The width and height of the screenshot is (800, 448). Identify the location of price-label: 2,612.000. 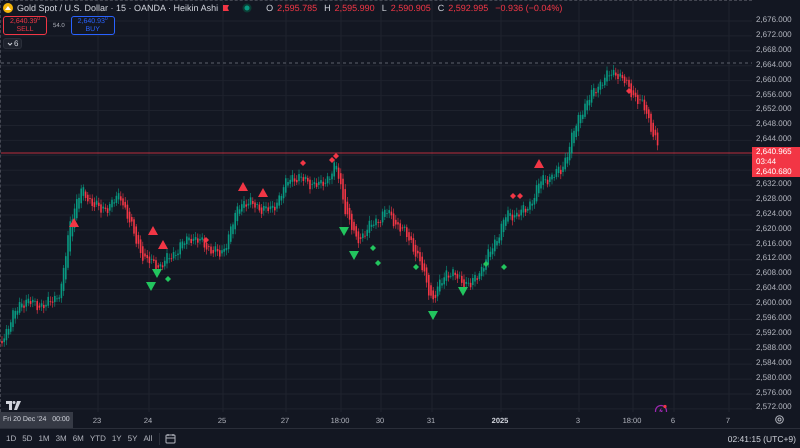
(774, 258).